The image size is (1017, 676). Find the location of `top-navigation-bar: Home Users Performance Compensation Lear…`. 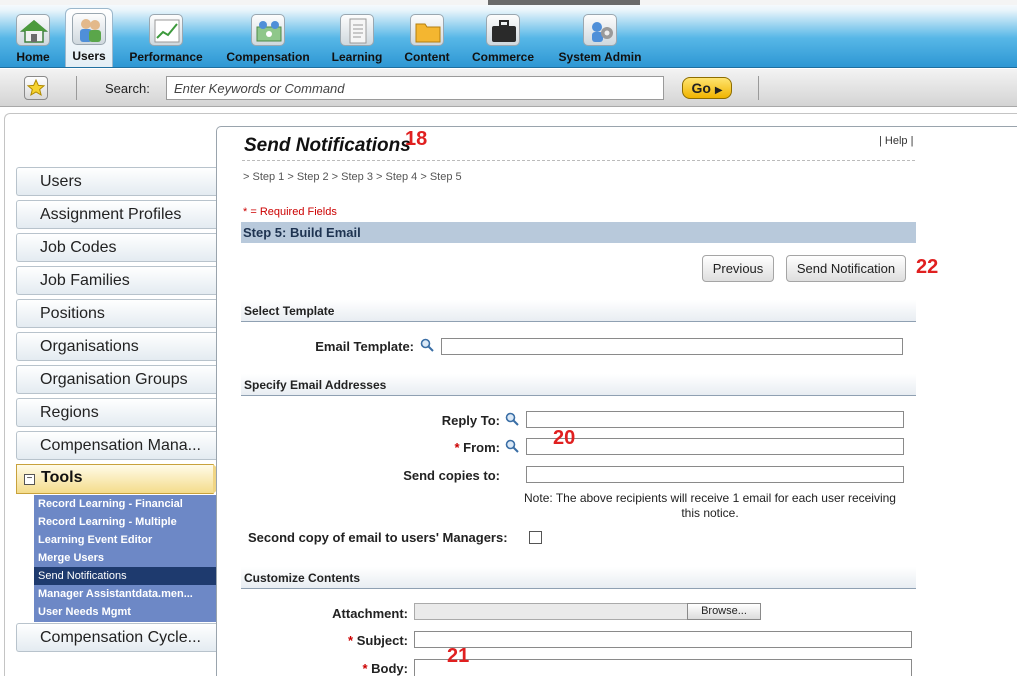

top-navigation-bar: Home Users Performance Compensation Lear… is located at coordinates (508, 34).